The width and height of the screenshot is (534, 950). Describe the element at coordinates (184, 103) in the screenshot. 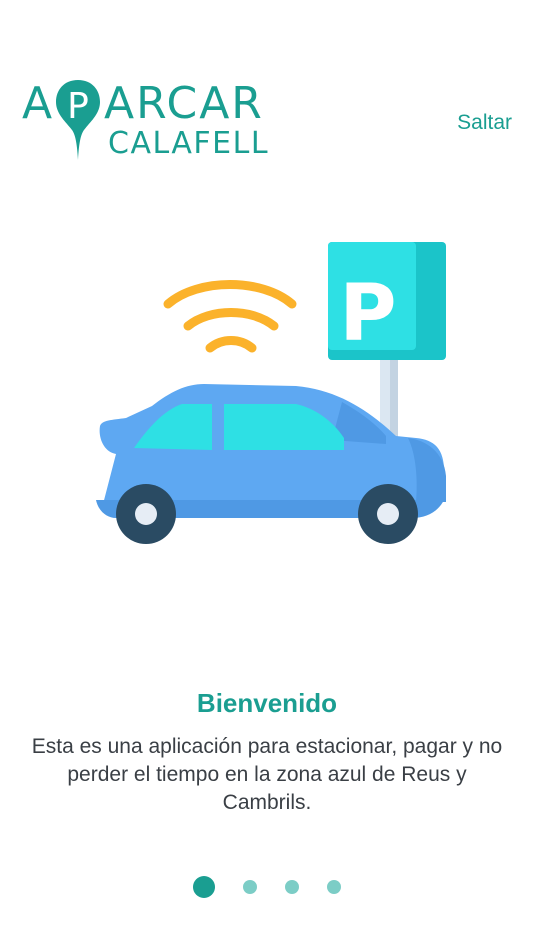

I see `logo-wordmark: ARCAR` at that location.